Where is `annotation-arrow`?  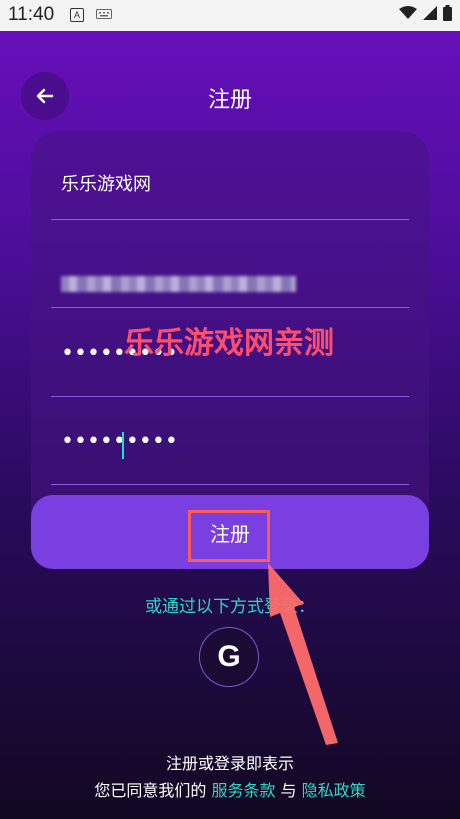 annotation-arrow is located at coordinates (303, 654).